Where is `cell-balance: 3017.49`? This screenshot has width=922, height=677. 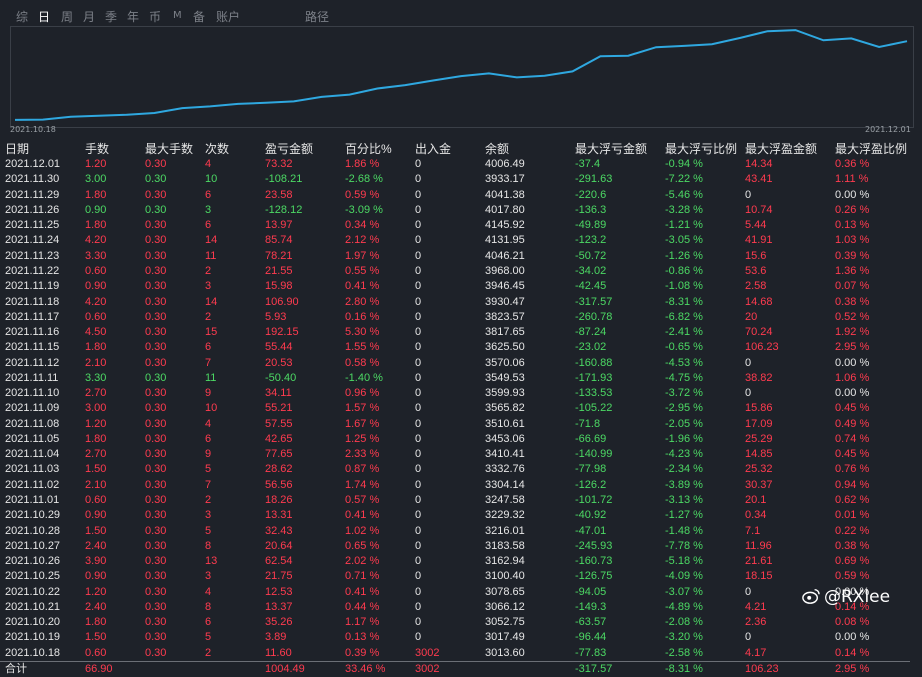
cell-balance: 3017.49 is located at coordinates (505, 637).